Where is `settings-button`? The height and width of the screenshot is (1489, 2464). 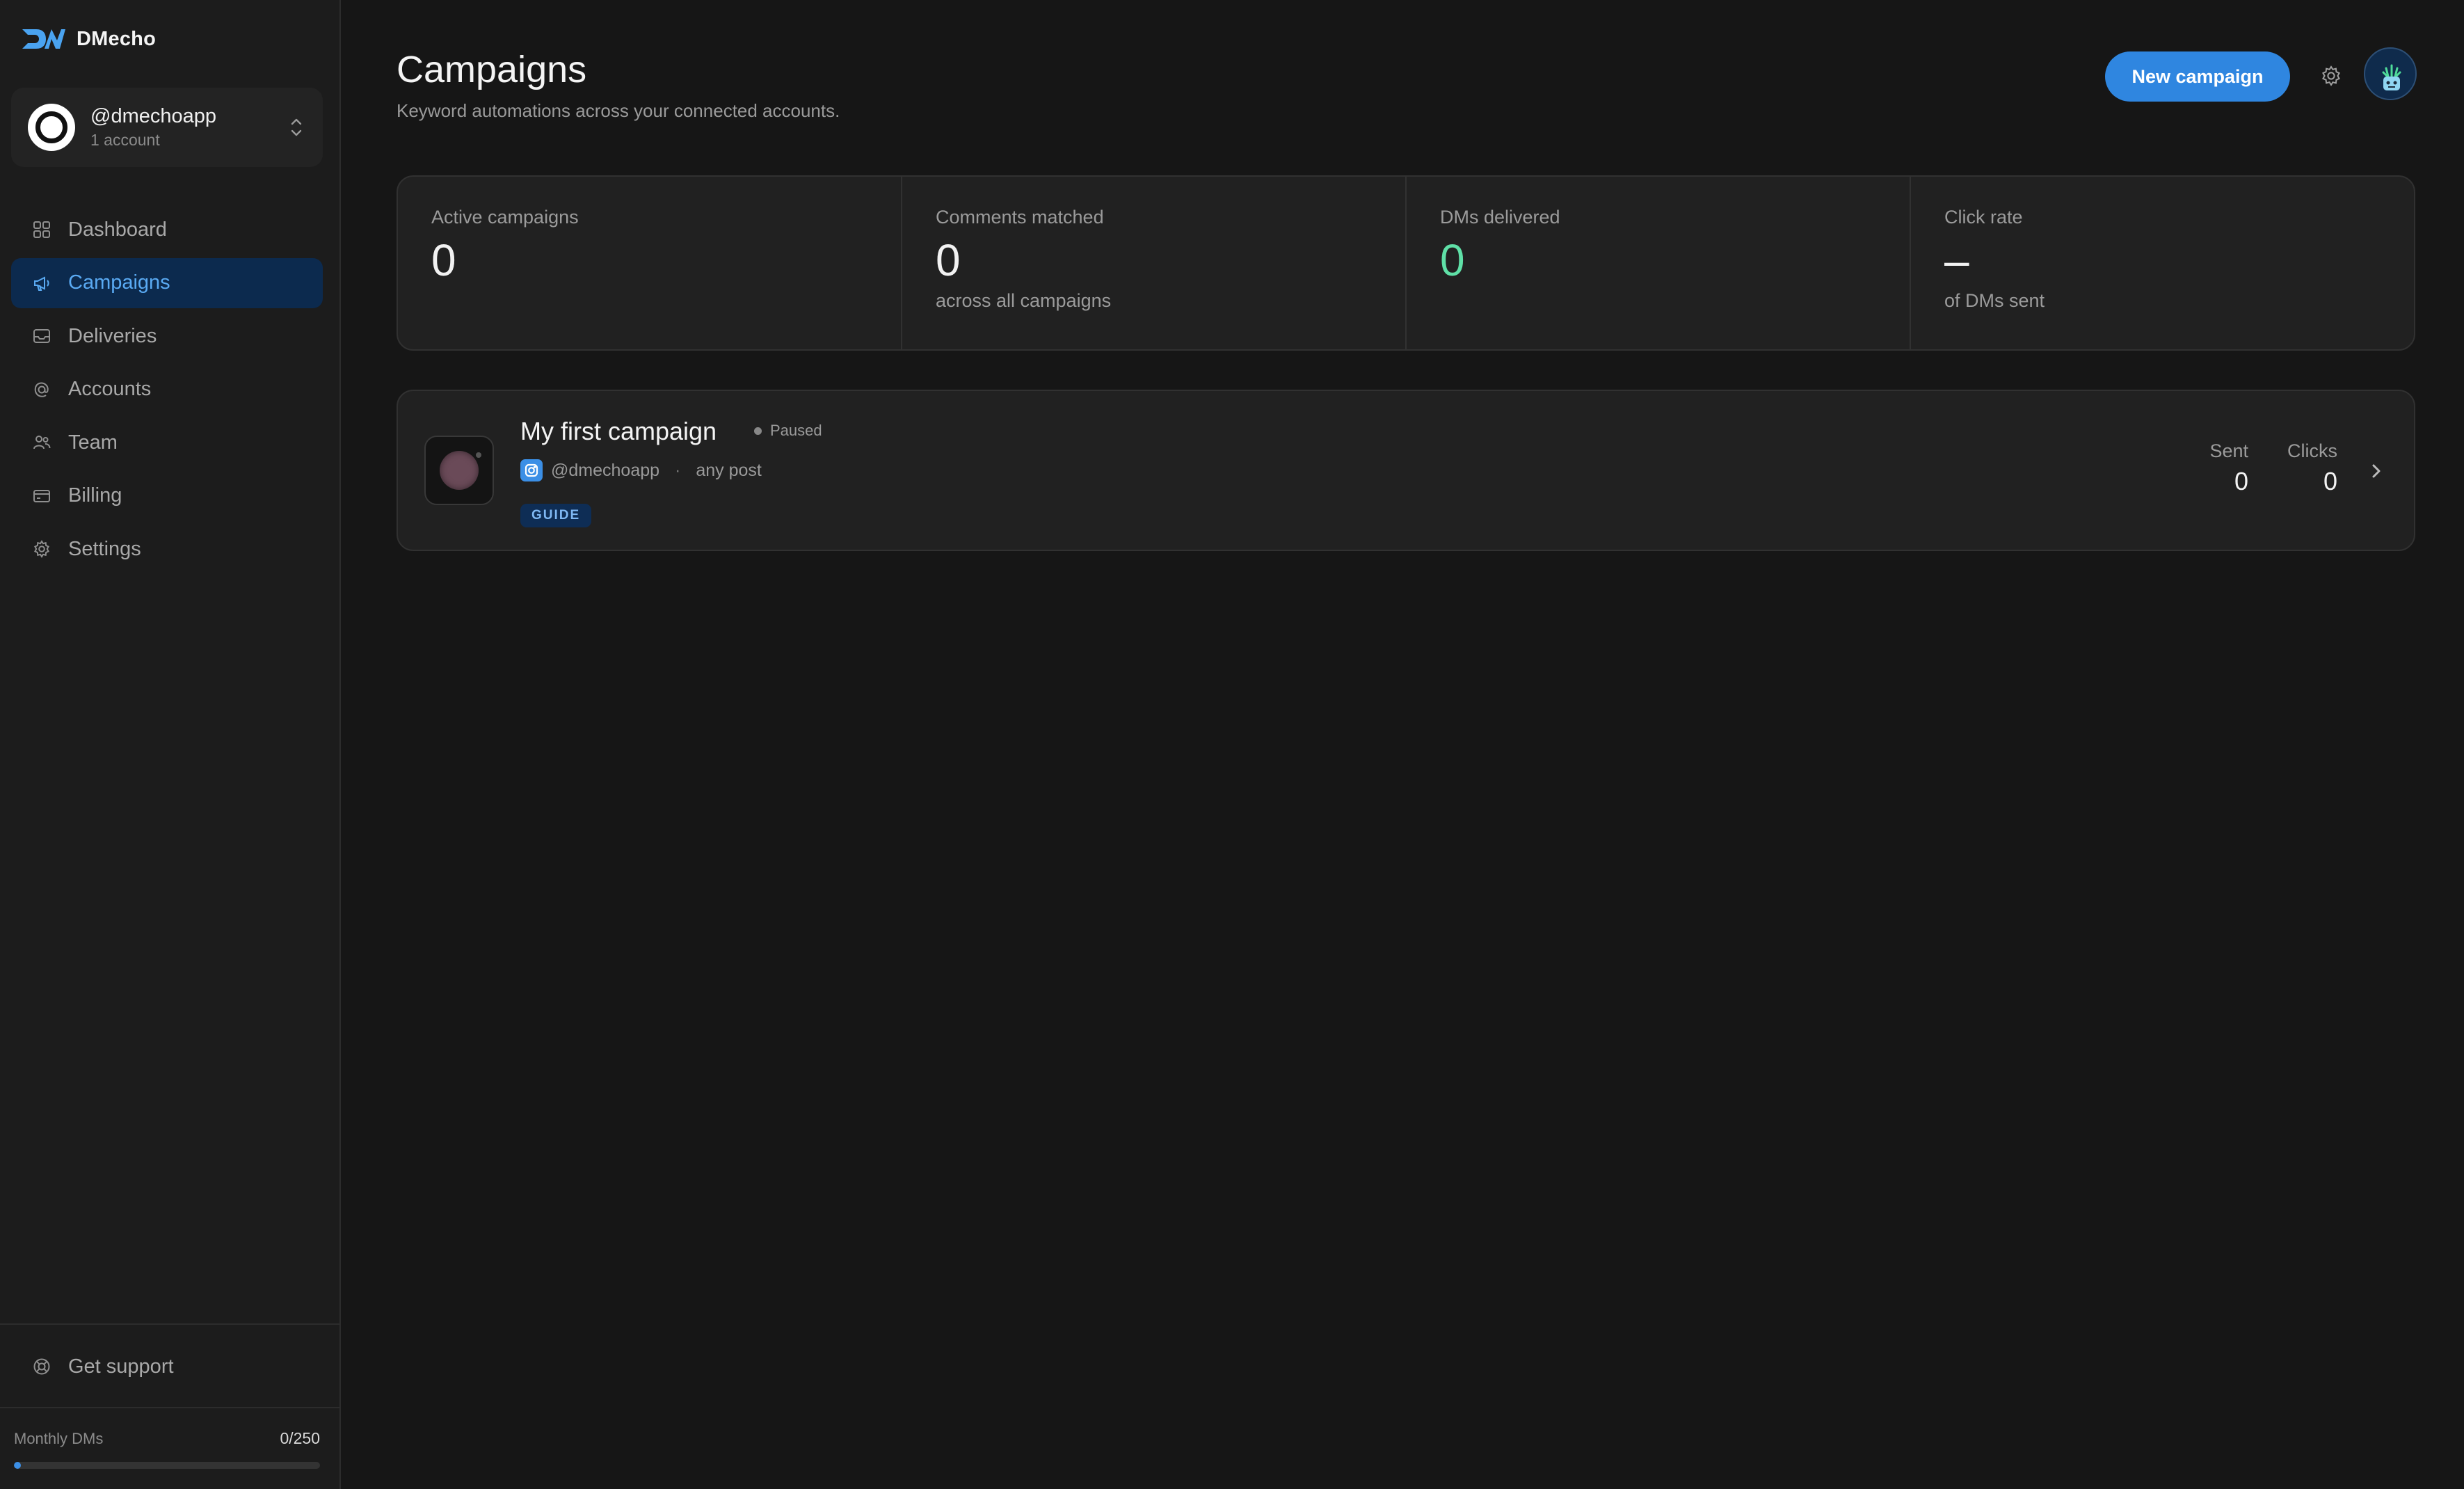
settings-button is located at coordinates (2331, 76).